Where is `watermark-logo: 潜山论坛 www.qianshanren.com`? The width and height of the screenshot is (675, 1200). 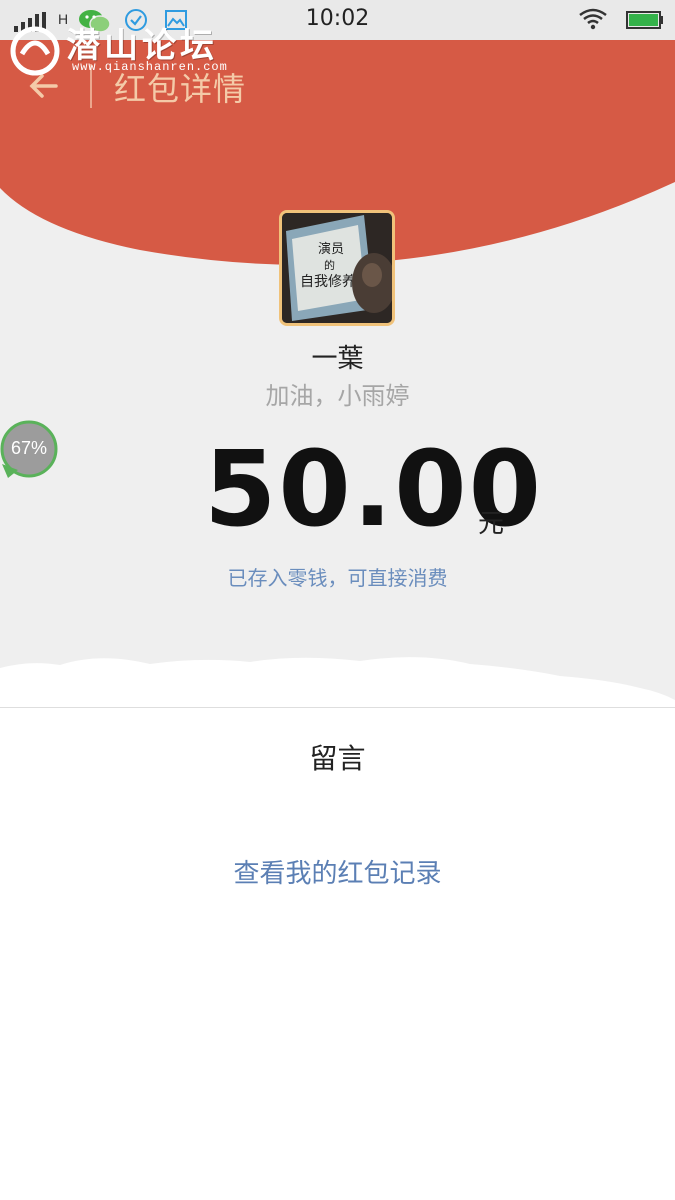
watermark-logo: 潜山论坛 www.qianshanren.com is located at coordinates (123, 48).